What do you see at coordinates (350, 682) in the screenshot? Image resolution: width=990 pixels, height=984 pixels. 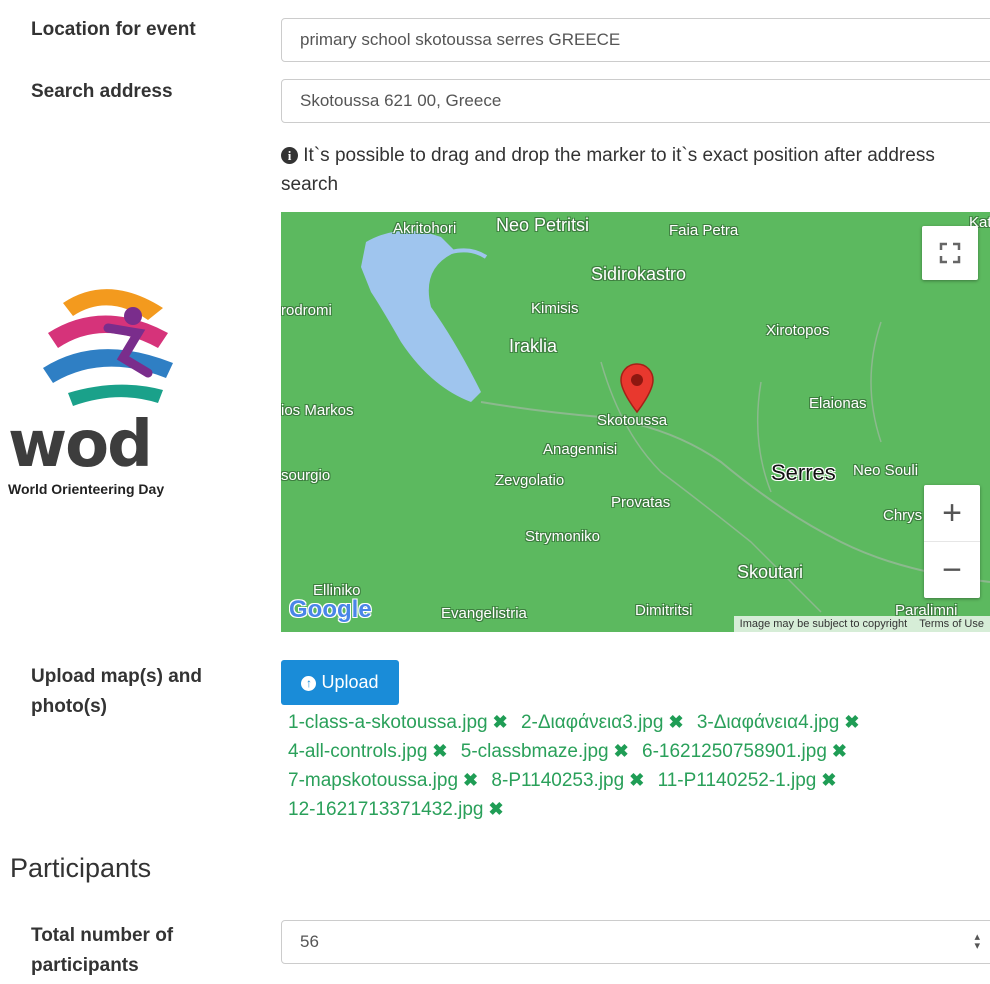 I see `upload-button-label: Upload` at bounding box center [350, 682].